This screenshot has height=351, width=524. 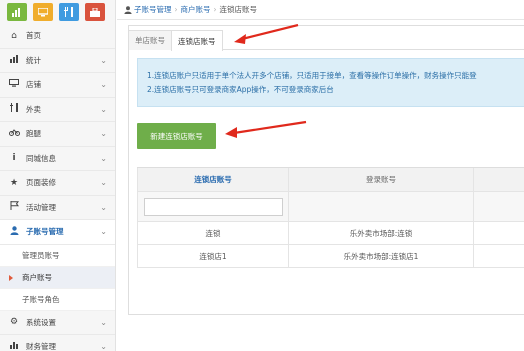 I want to click on home-icon: ⌂, so click(x=14, y=35).